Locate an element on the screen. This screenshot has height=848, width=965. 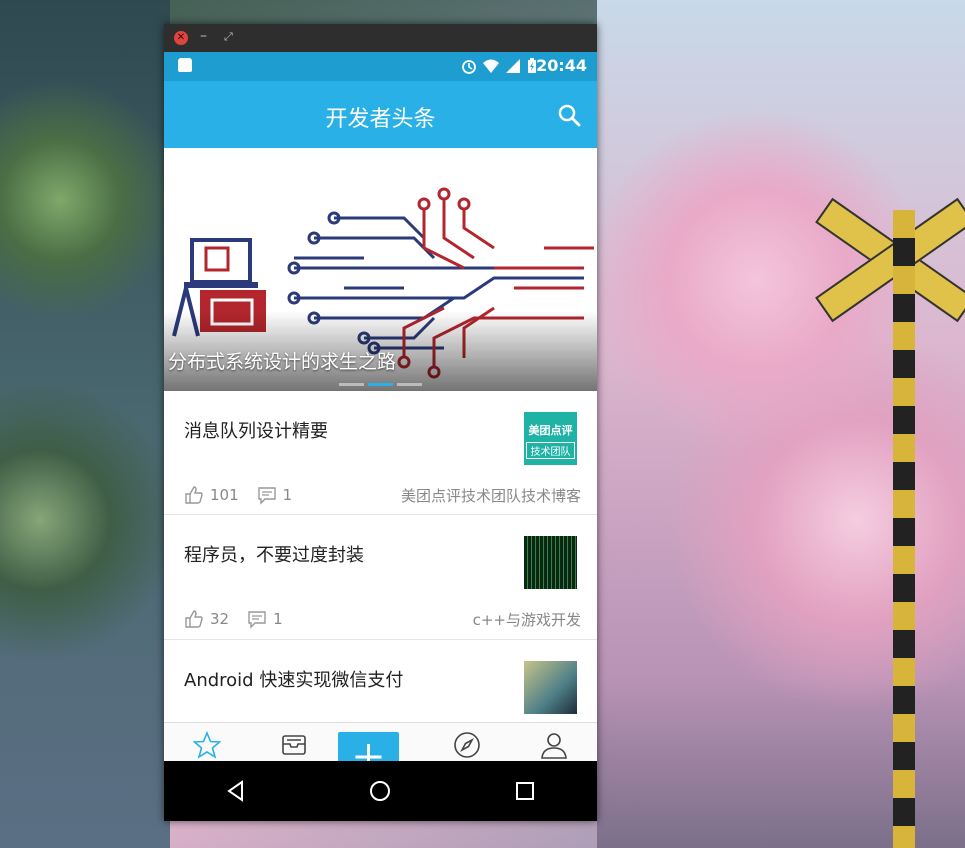
back-icon is located at coordinates (236, 791).